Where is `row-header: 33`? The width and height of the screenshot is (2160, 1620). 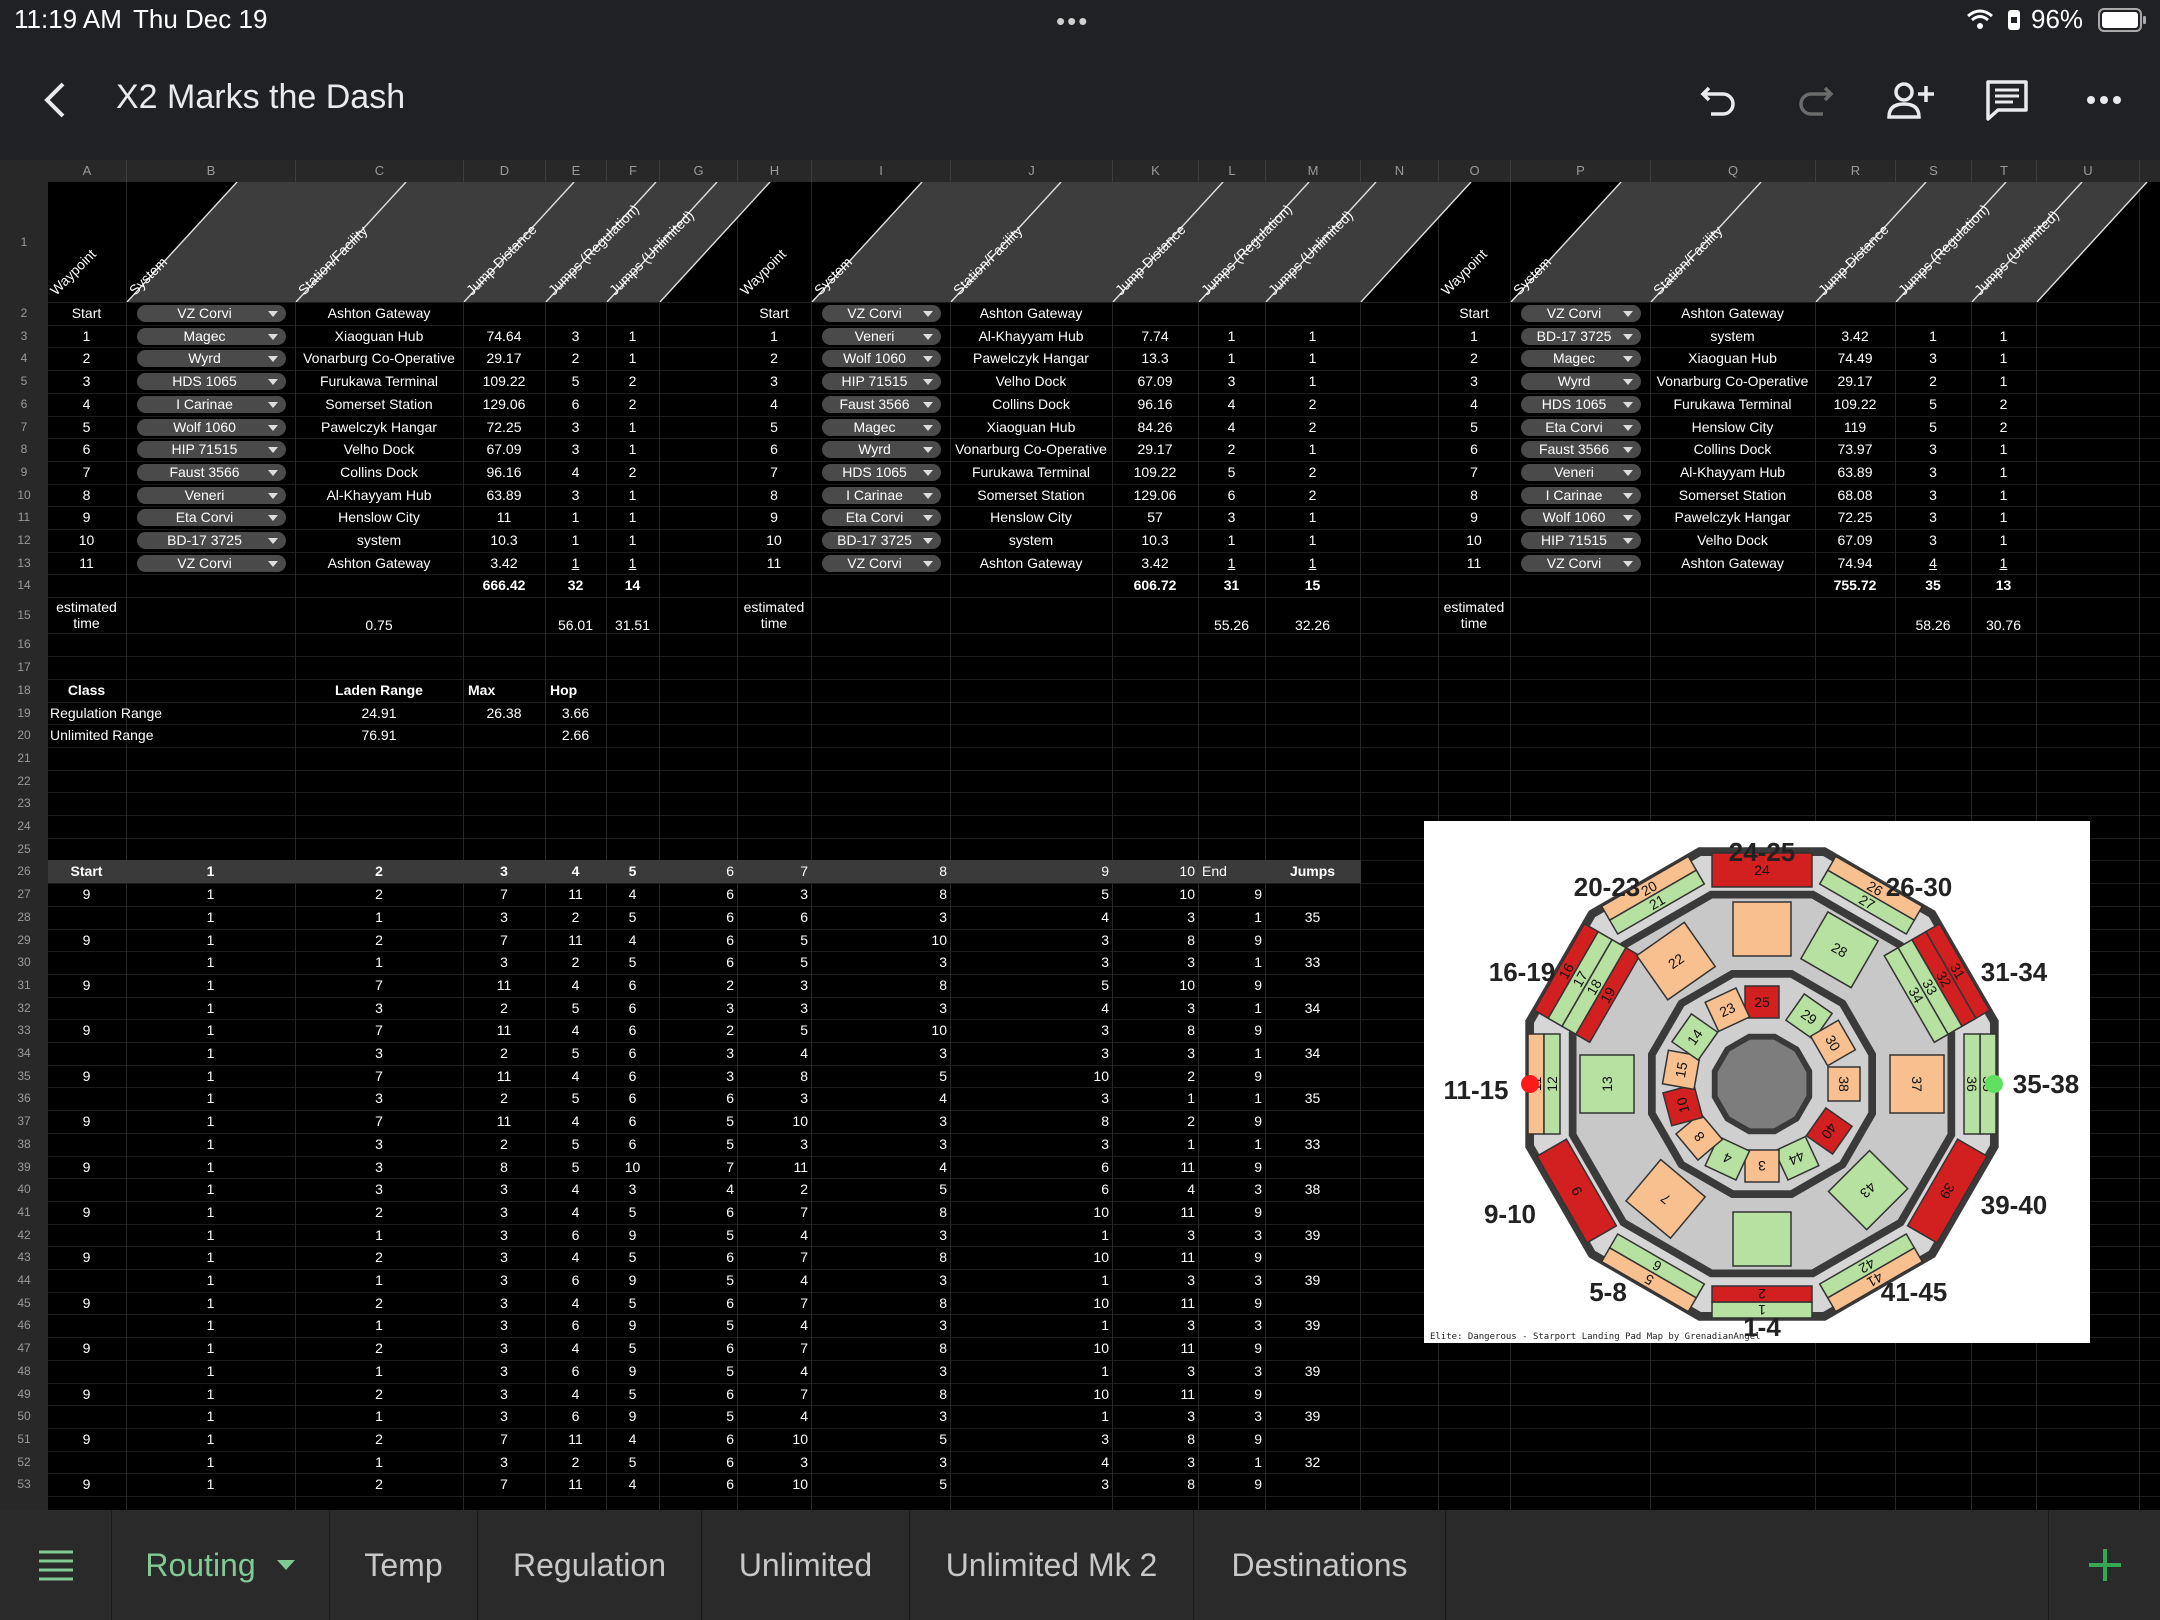 row-header: 33 is located at coordinates (24, 1030).